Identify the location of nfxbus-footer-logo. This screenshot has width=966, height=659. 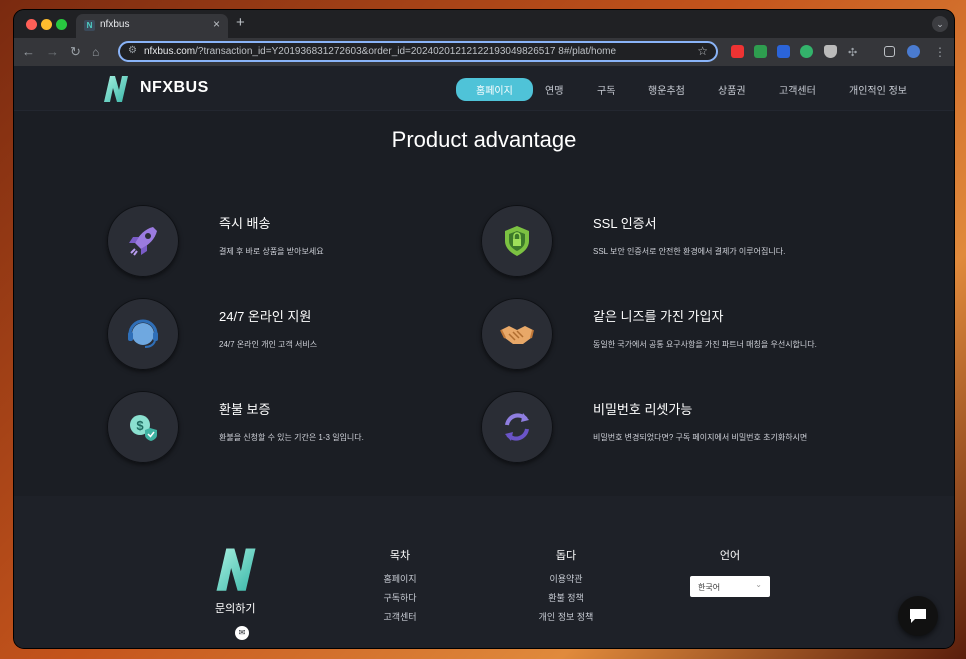
(236, 569).